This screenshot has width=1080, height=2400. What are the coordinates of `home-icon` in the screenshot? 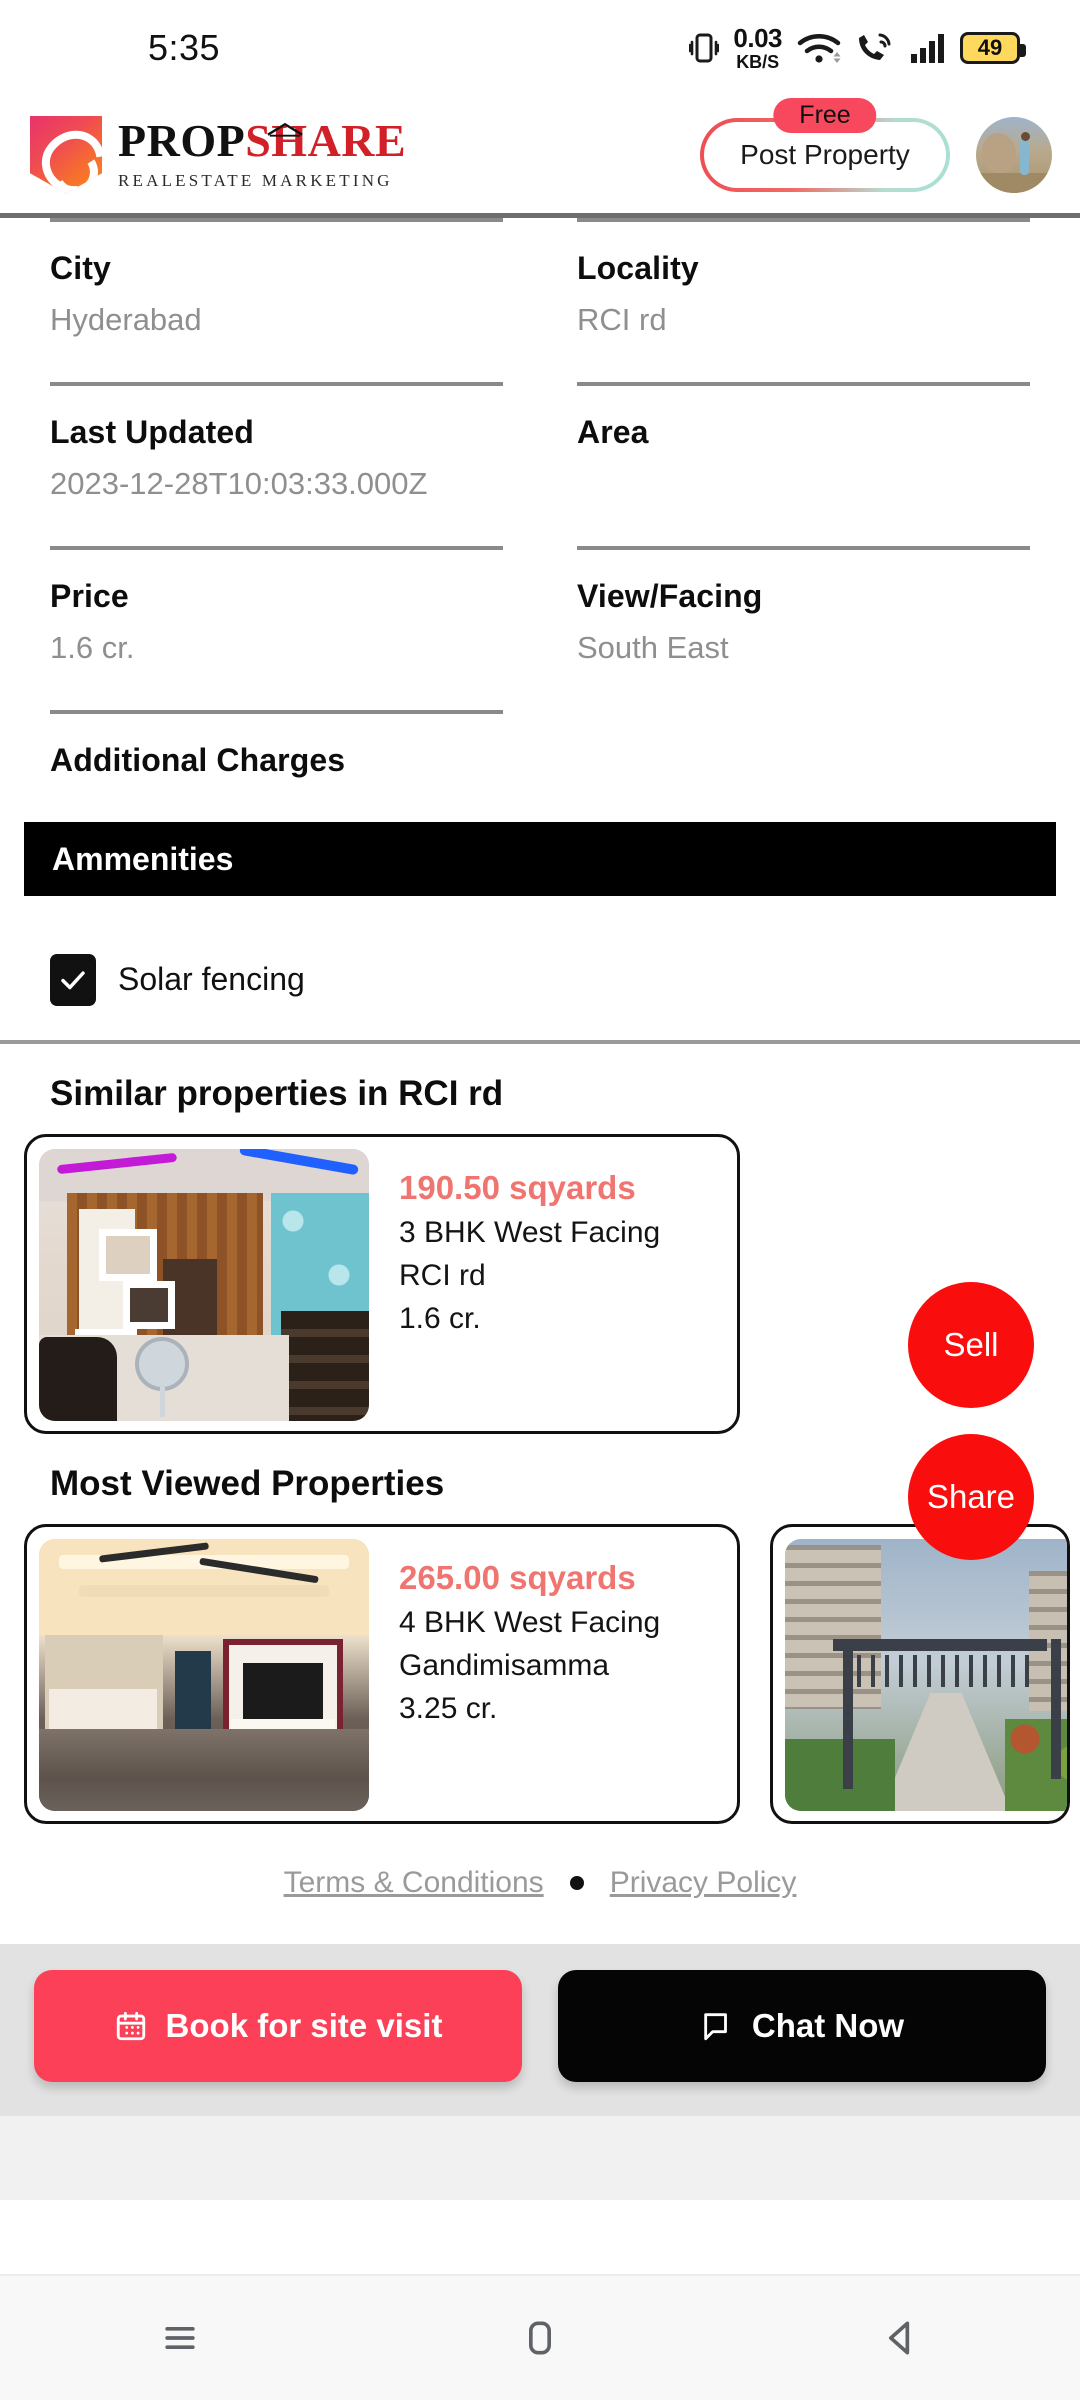 It's located at (540, 2338).